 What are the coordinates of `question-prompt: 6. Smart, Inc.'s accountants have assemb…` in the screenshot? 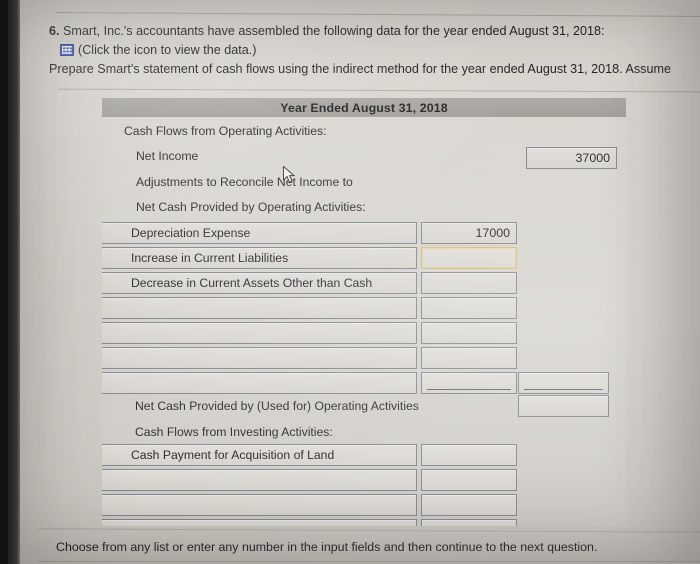 It's located at (374, 50).